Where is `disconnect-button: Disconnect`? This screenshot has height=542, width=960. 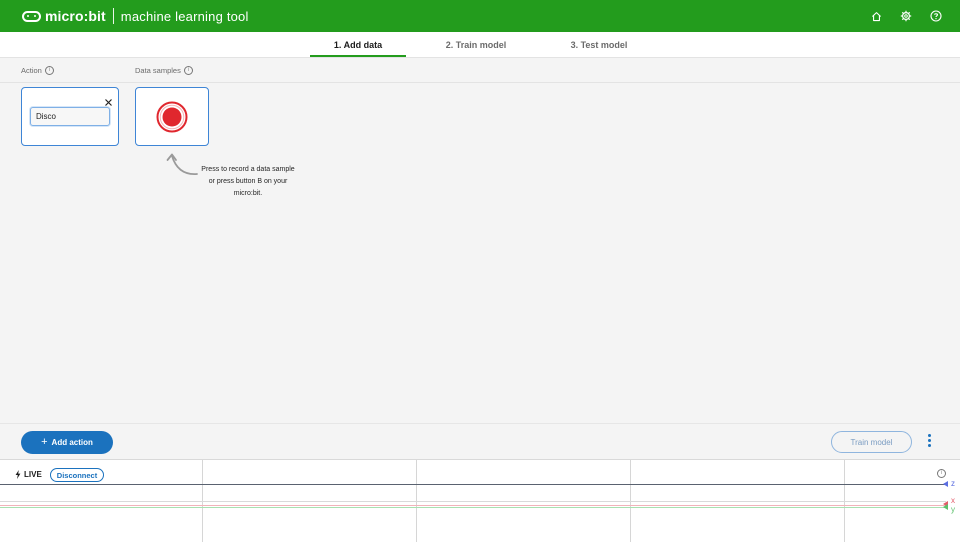
disconnect-button: Disconnect is located at coordinates (77, 475).